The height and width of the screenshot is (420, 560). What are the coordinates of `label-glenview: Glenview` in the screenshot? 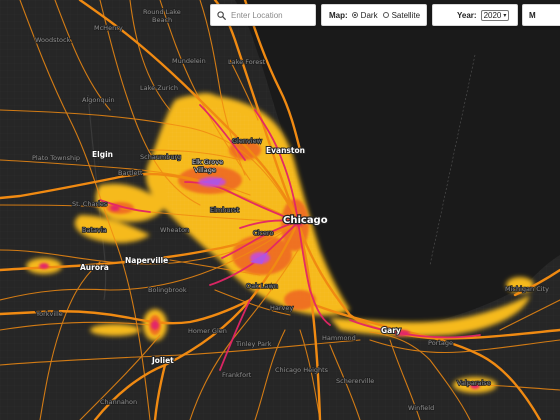 It's located at (247, 141).